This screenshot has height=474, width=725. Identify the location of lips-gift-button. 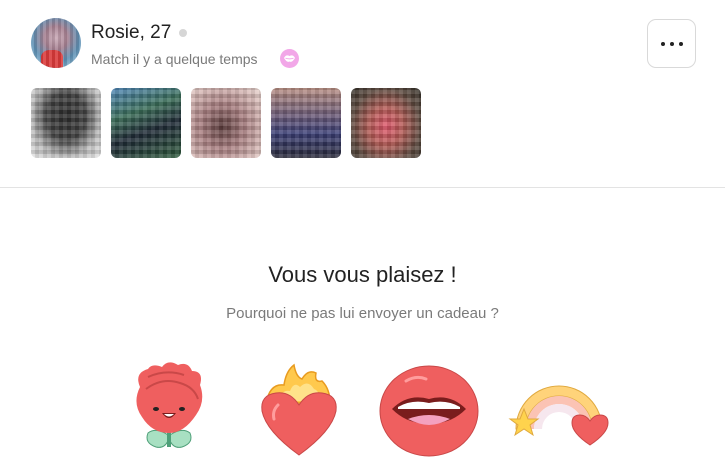
(429, 411).